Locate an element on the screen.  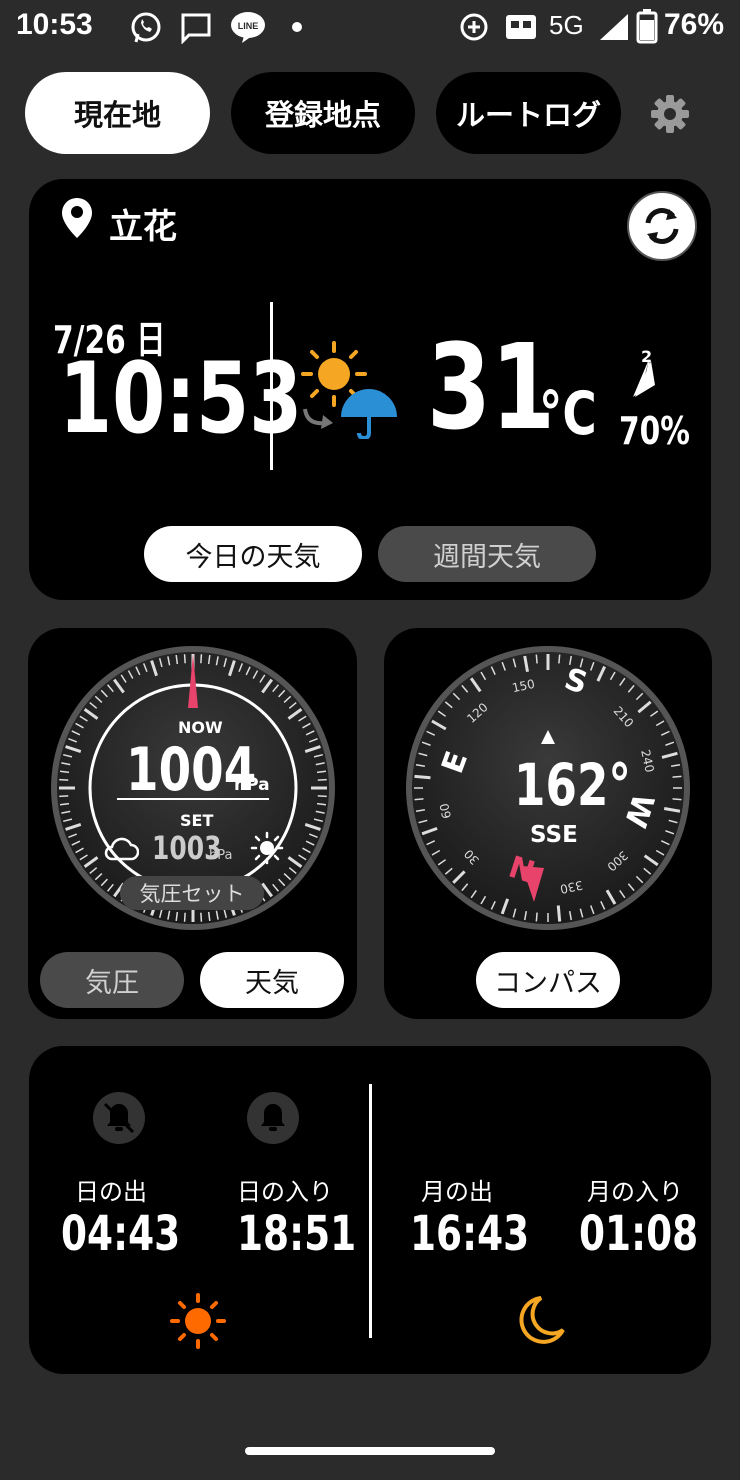
weather-divider is located at coordinates (271, 386).